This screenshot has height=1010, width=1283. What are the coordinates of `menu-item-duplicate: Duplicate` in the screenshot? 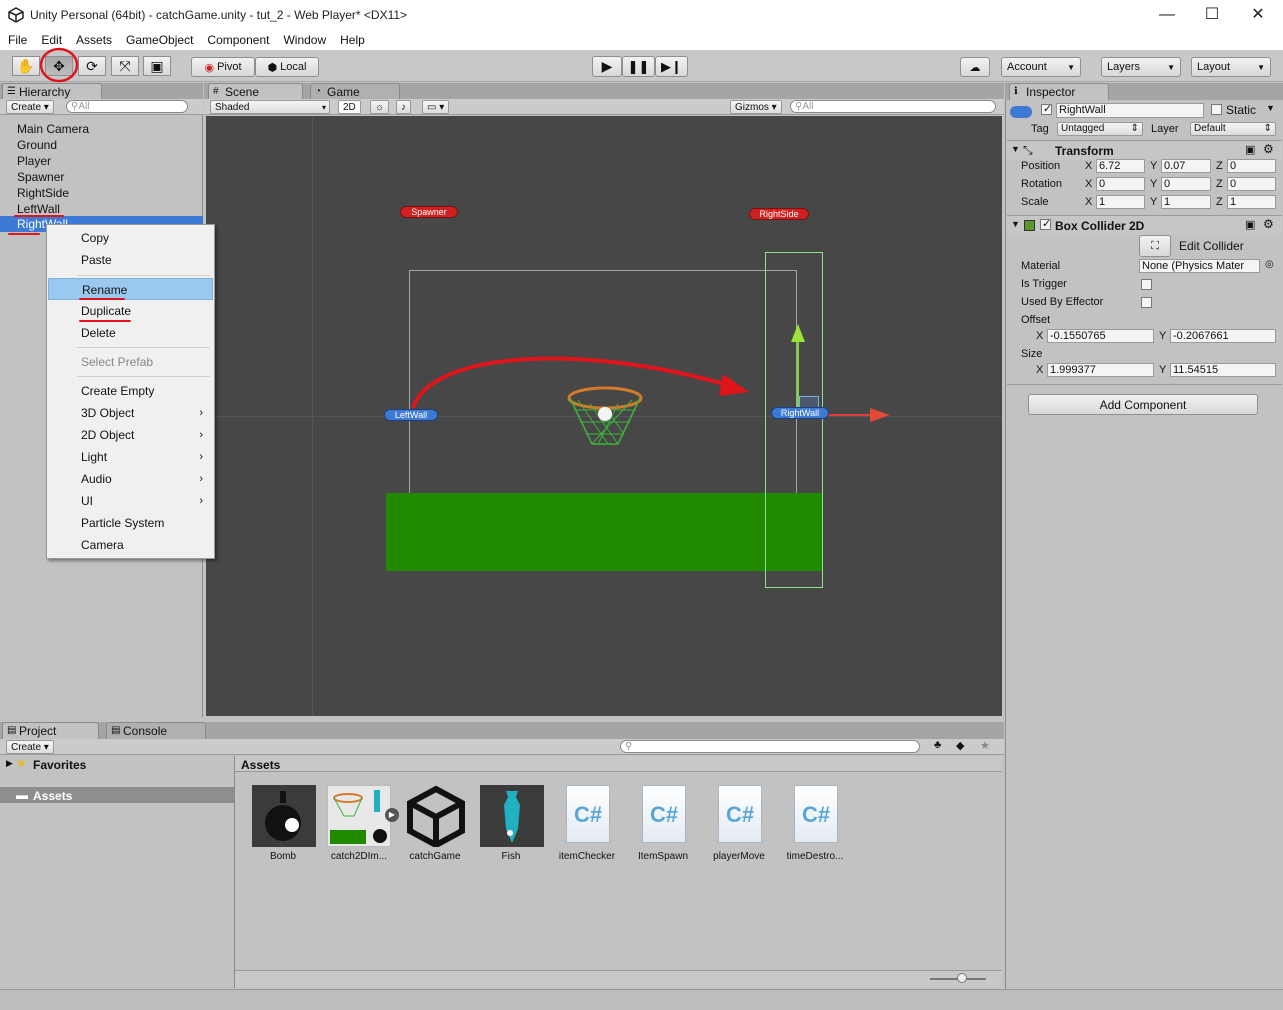 It's located at (130, 311).